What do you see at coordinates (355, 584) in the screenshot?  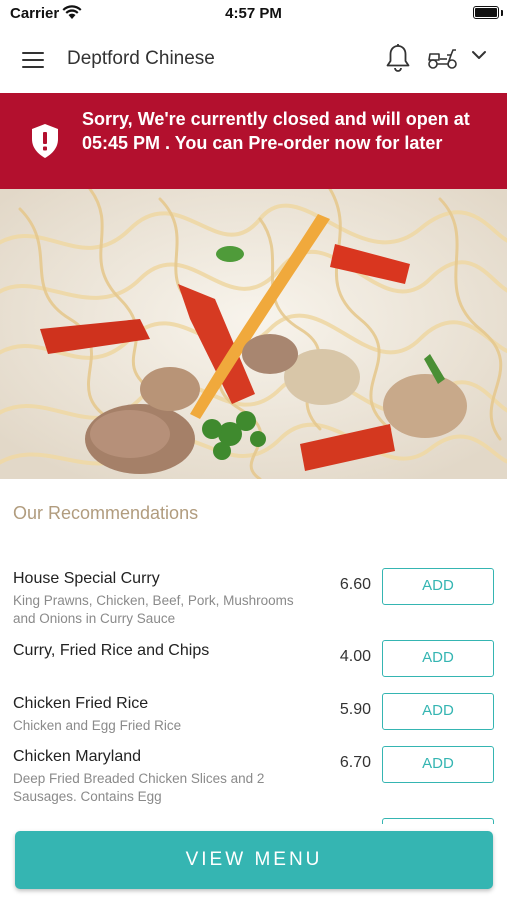 I see `item-price: 6.60` at bounding box center [355, 584].